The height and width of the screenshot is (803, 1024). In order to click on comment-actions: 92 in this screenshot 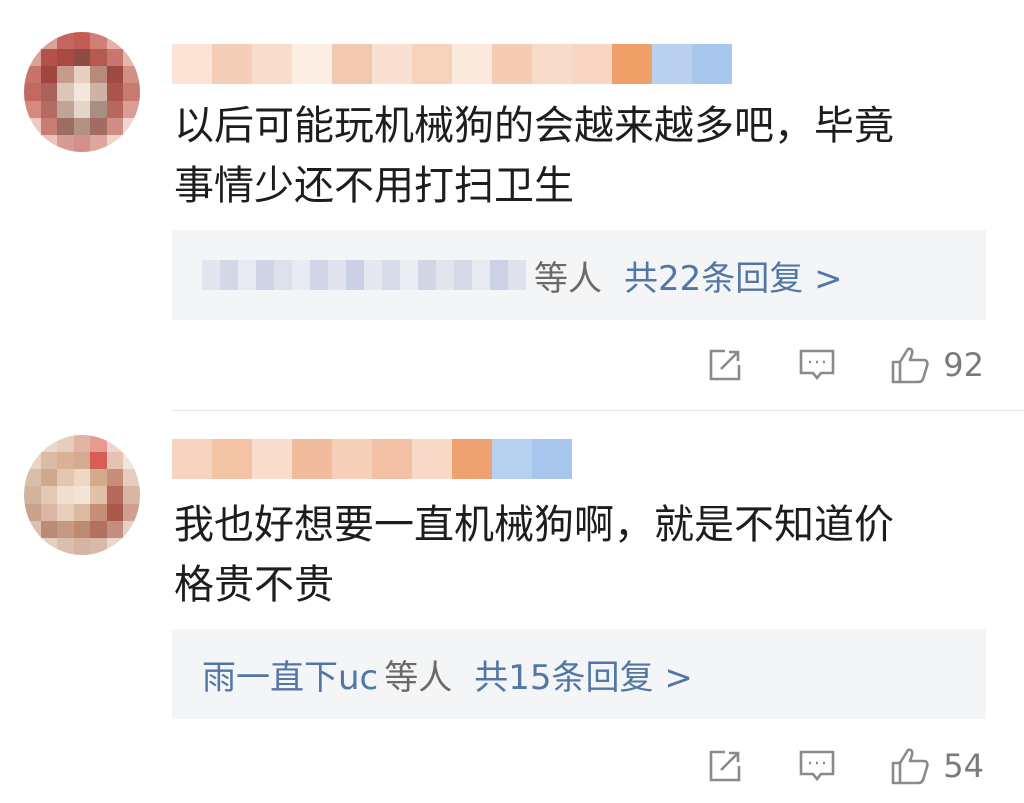, I will do `click(844, 365)`.